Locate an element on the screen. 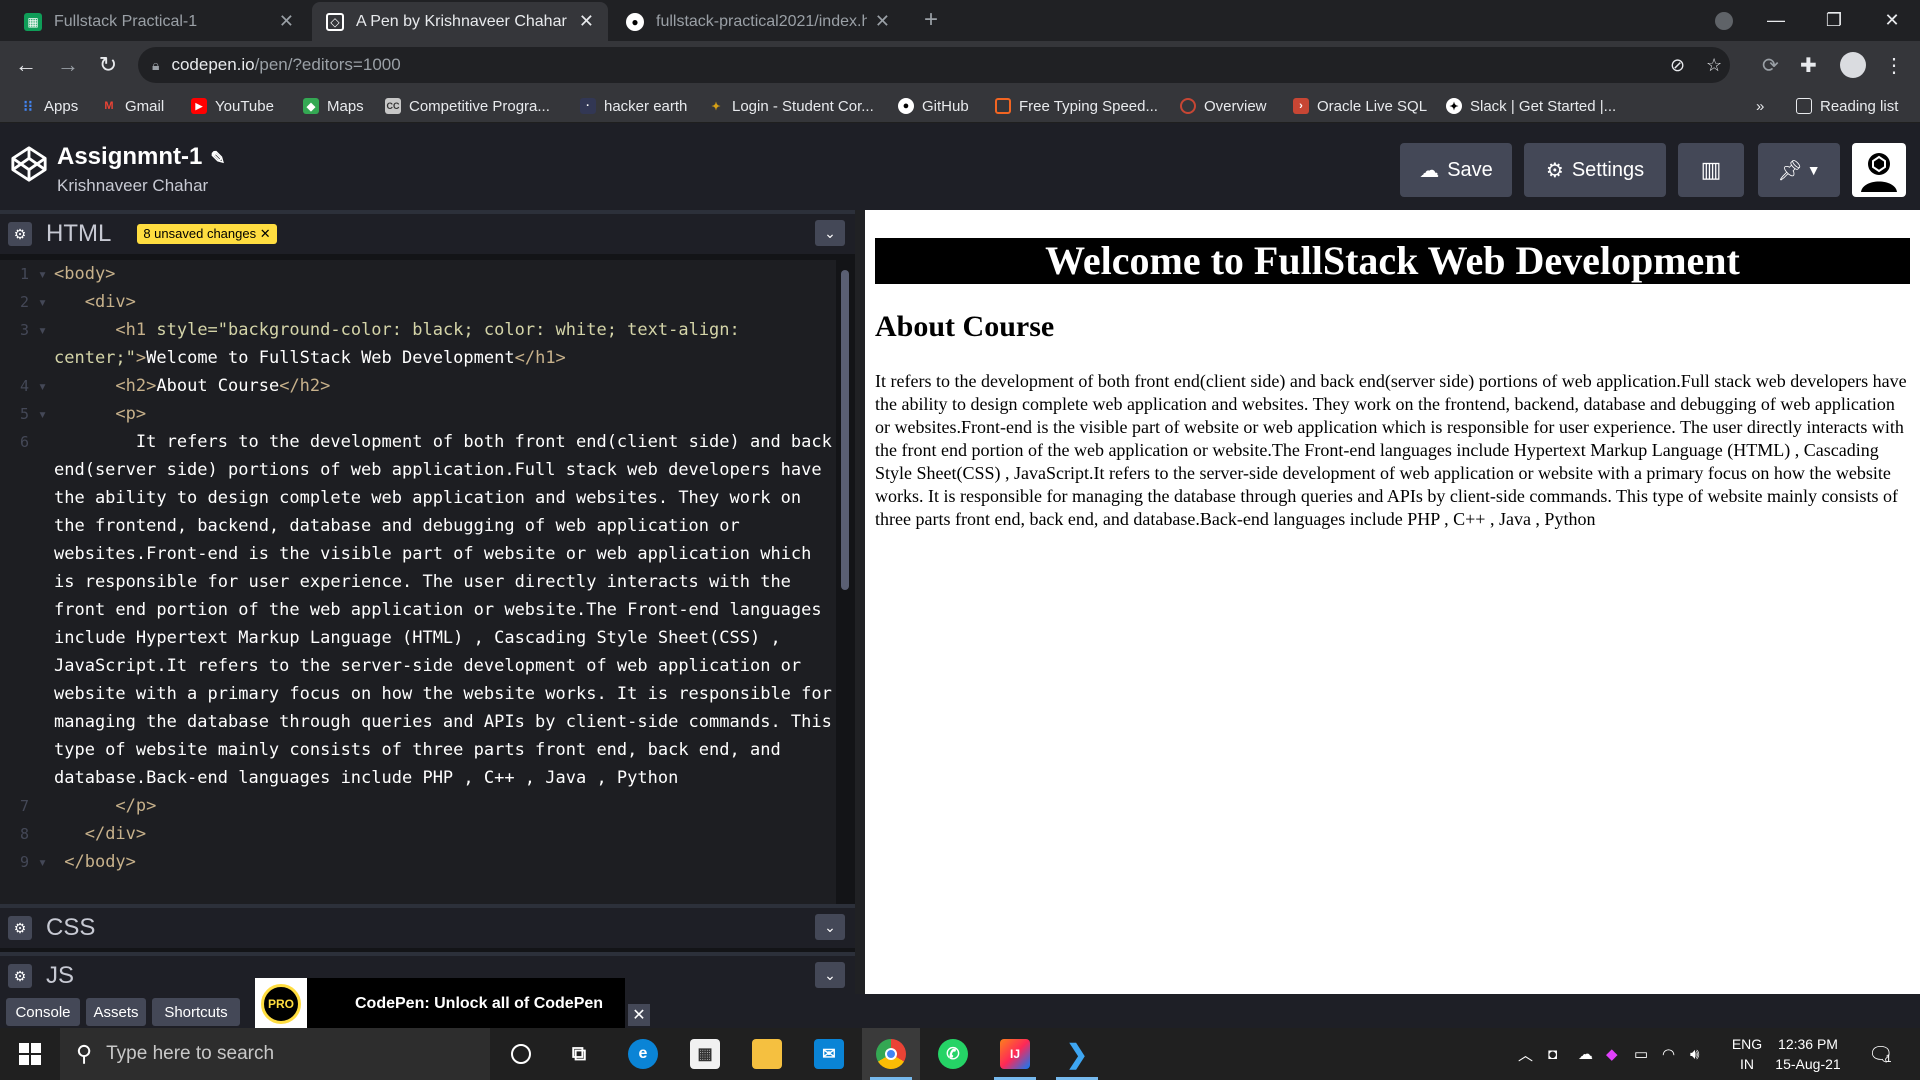 Image resolution: width=1920 pixels, height=1080 pixels. cloud-icon: ☁ is located at coordinates (1429, 170).